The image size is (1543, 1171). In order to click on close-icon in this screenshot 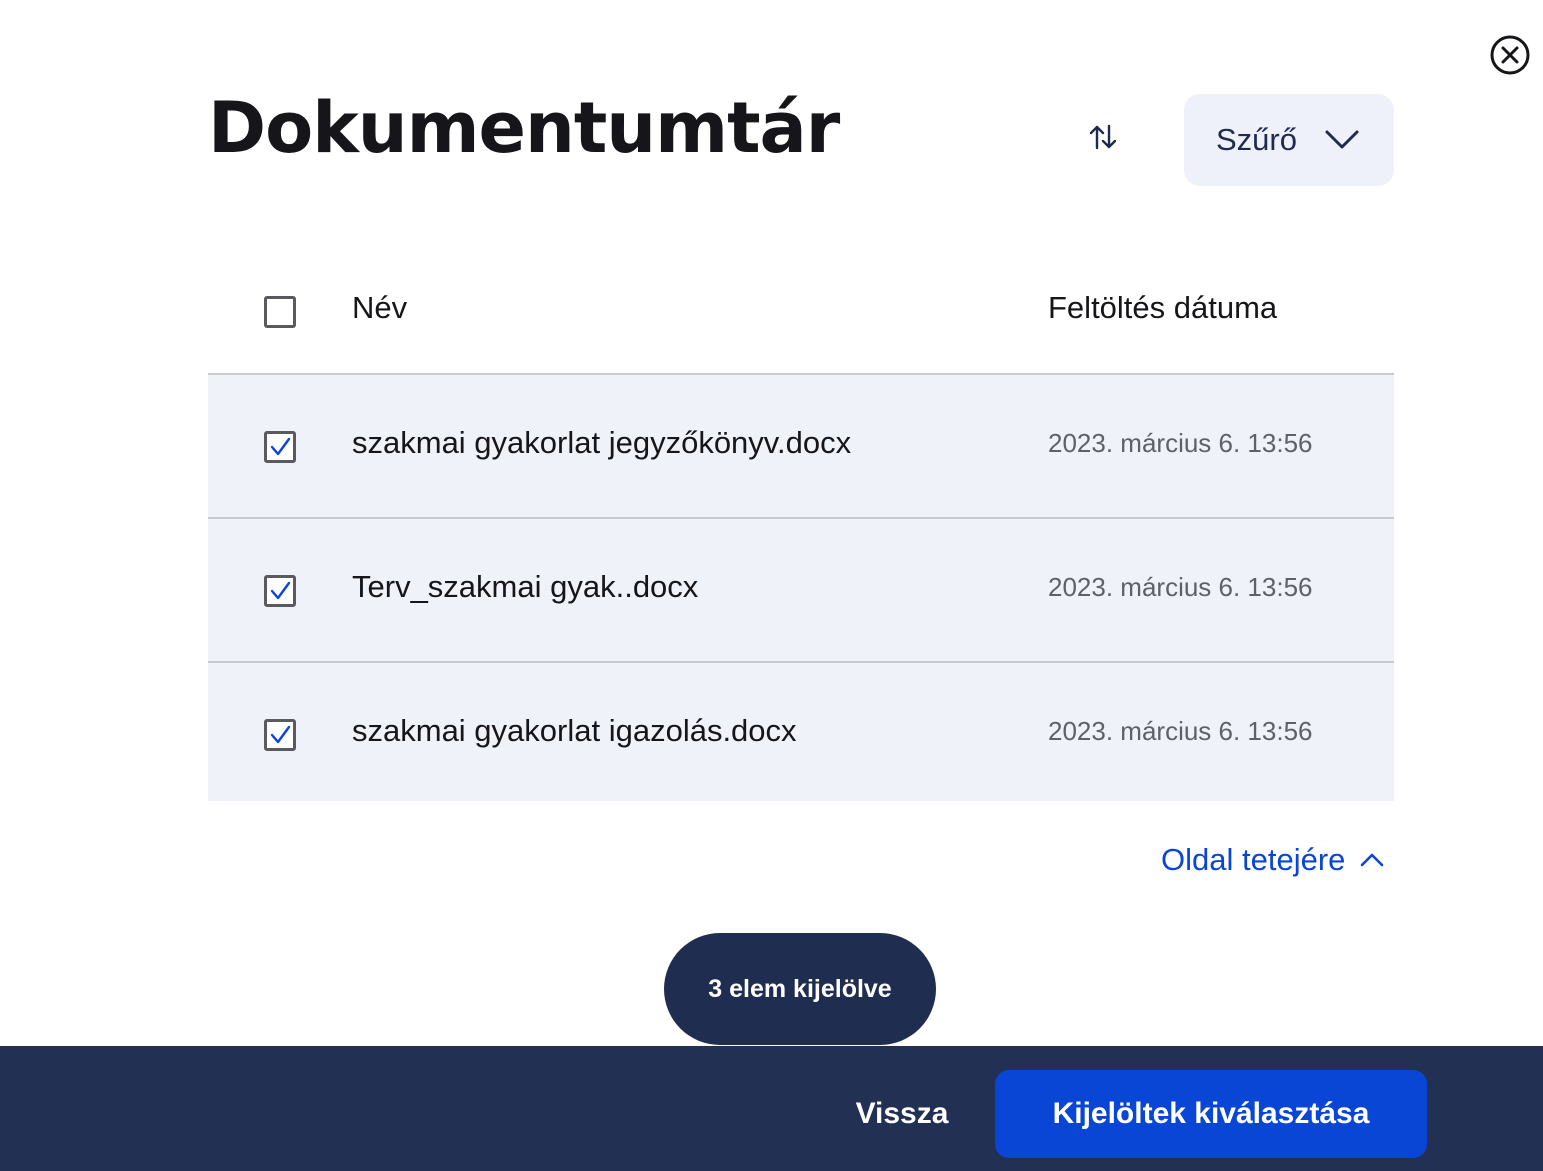, I will do `click(1510, 55)`.